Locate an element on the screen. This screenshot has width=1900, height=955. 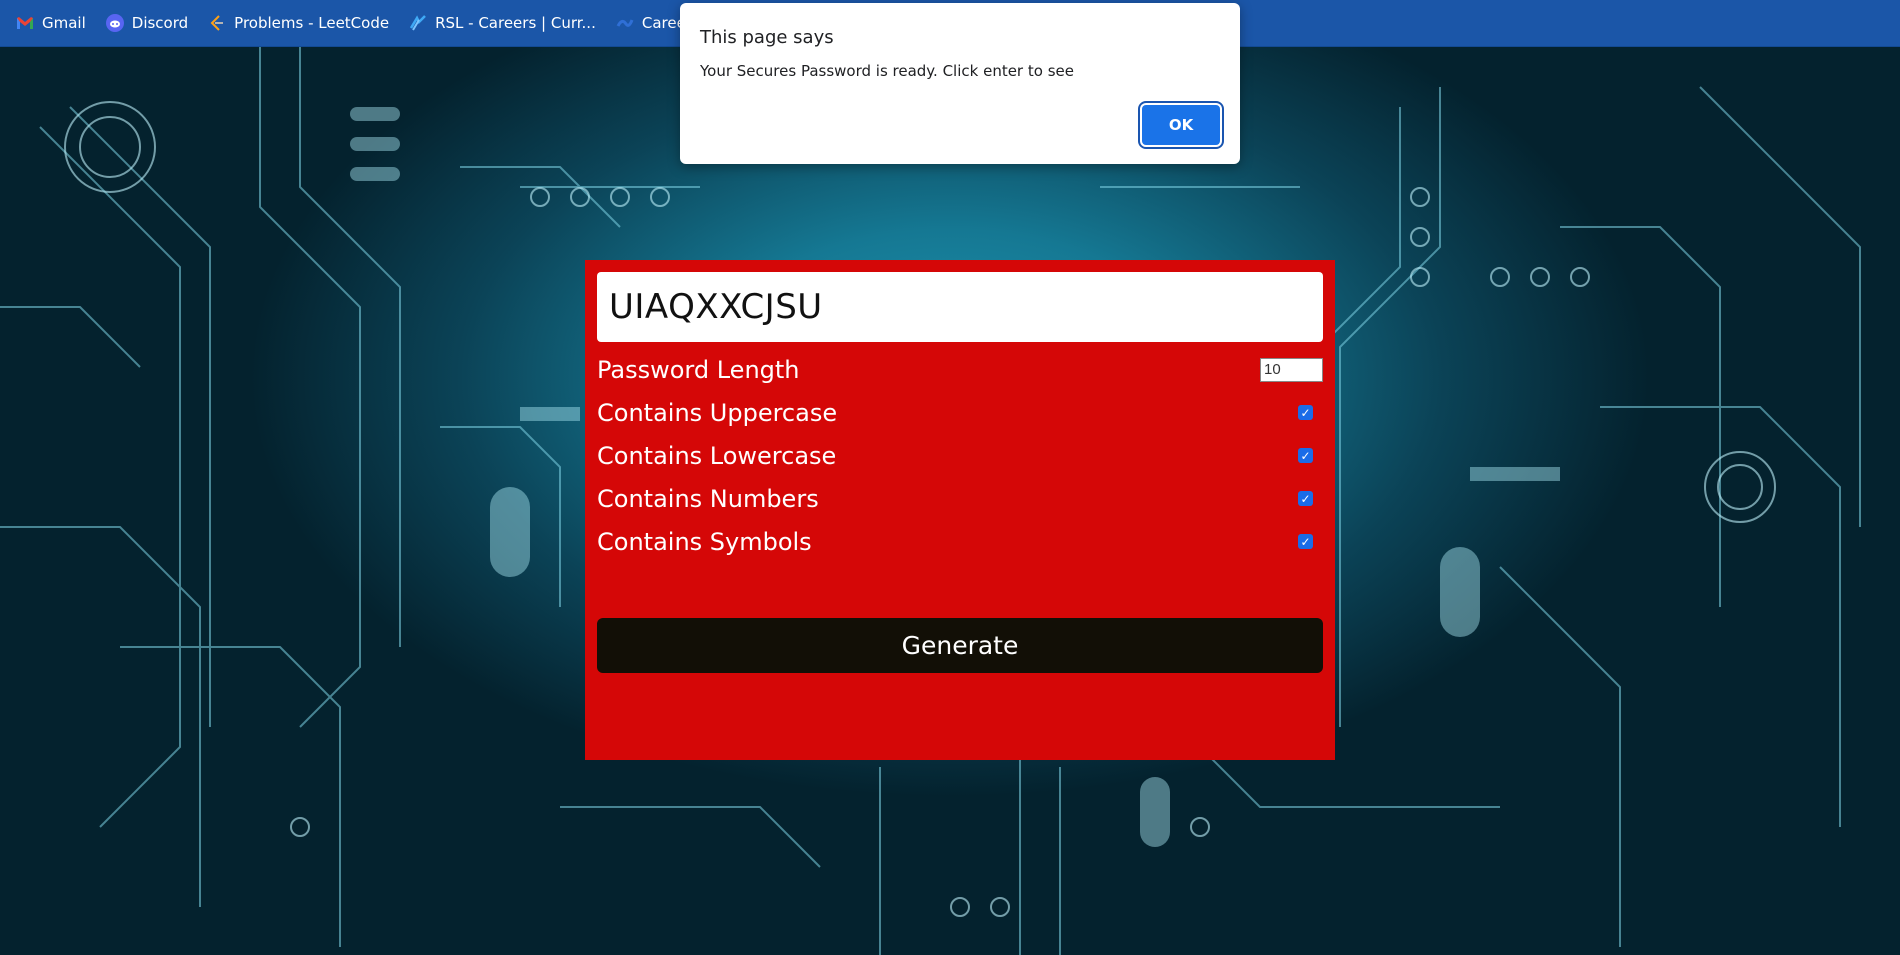
option-numbers-label: Contains Numbers is located at coordinates (708, 498).